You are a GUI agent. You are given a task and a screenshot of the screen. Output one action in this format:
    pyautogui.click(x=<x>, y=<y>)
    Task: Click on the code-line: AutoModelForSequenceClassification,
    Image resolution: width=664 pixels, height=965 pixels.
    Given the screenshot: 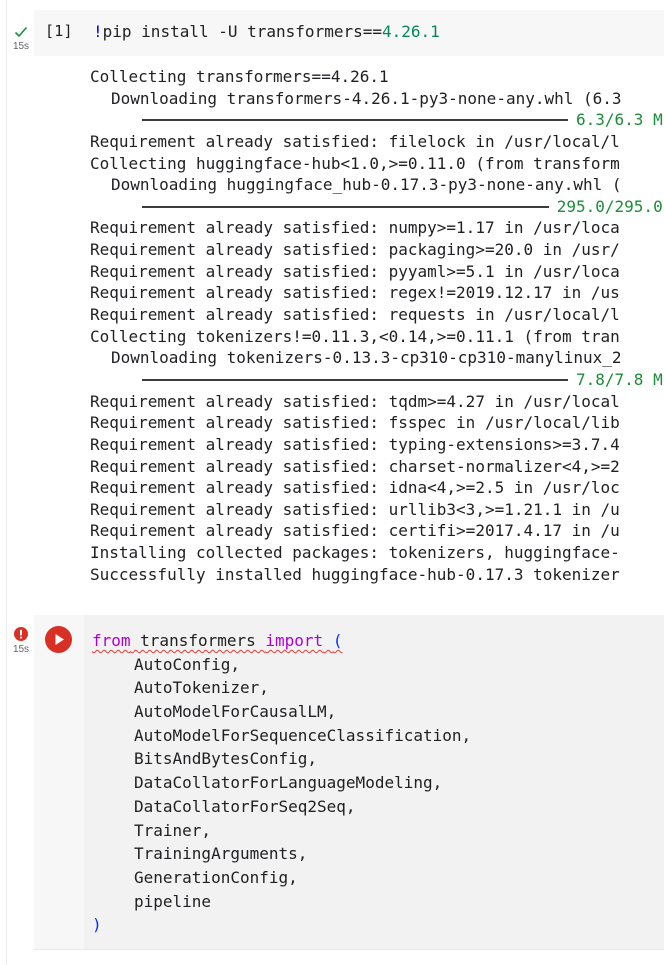 What is the action you would take?
    pyautogui.click(x=281, y=736)
    